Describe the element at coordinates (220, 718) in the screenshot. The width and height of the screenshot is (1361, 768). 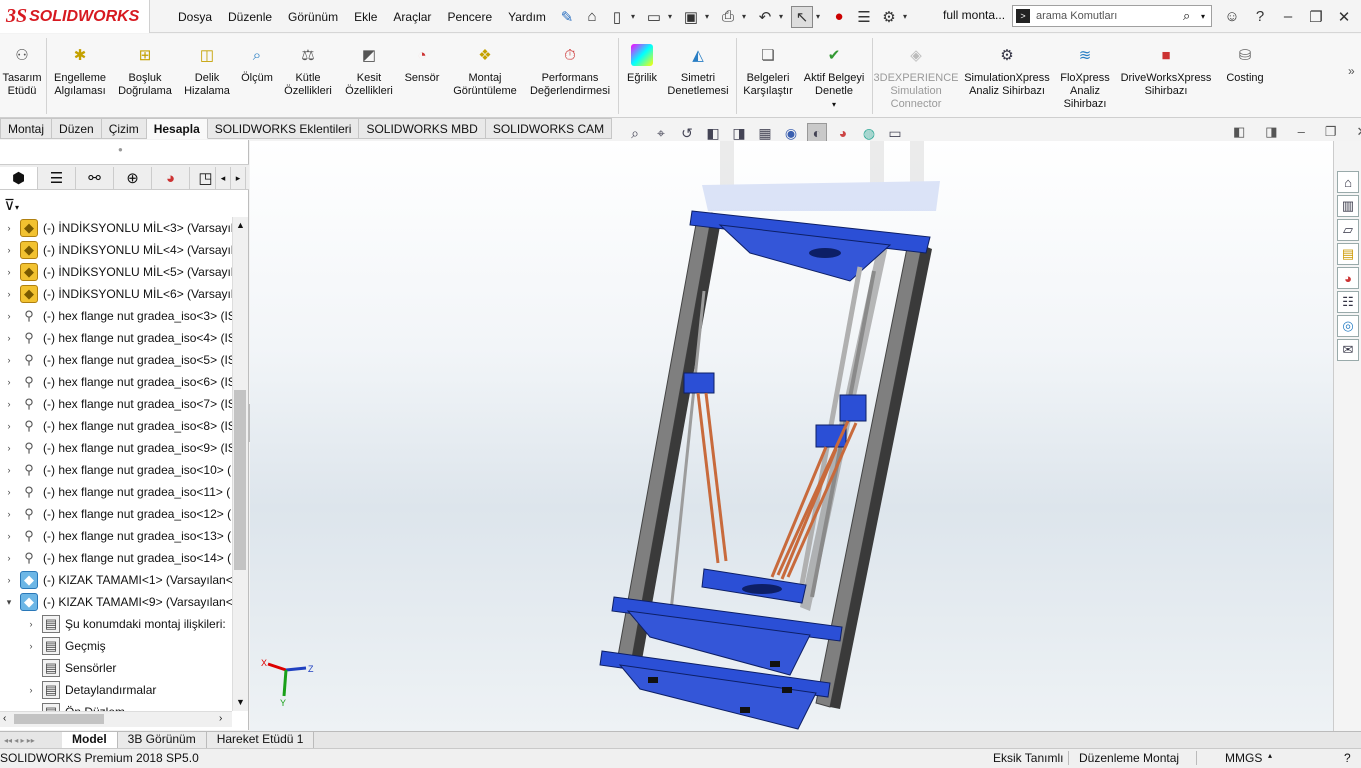
I see `scroll-right-icon: ›` at that location.